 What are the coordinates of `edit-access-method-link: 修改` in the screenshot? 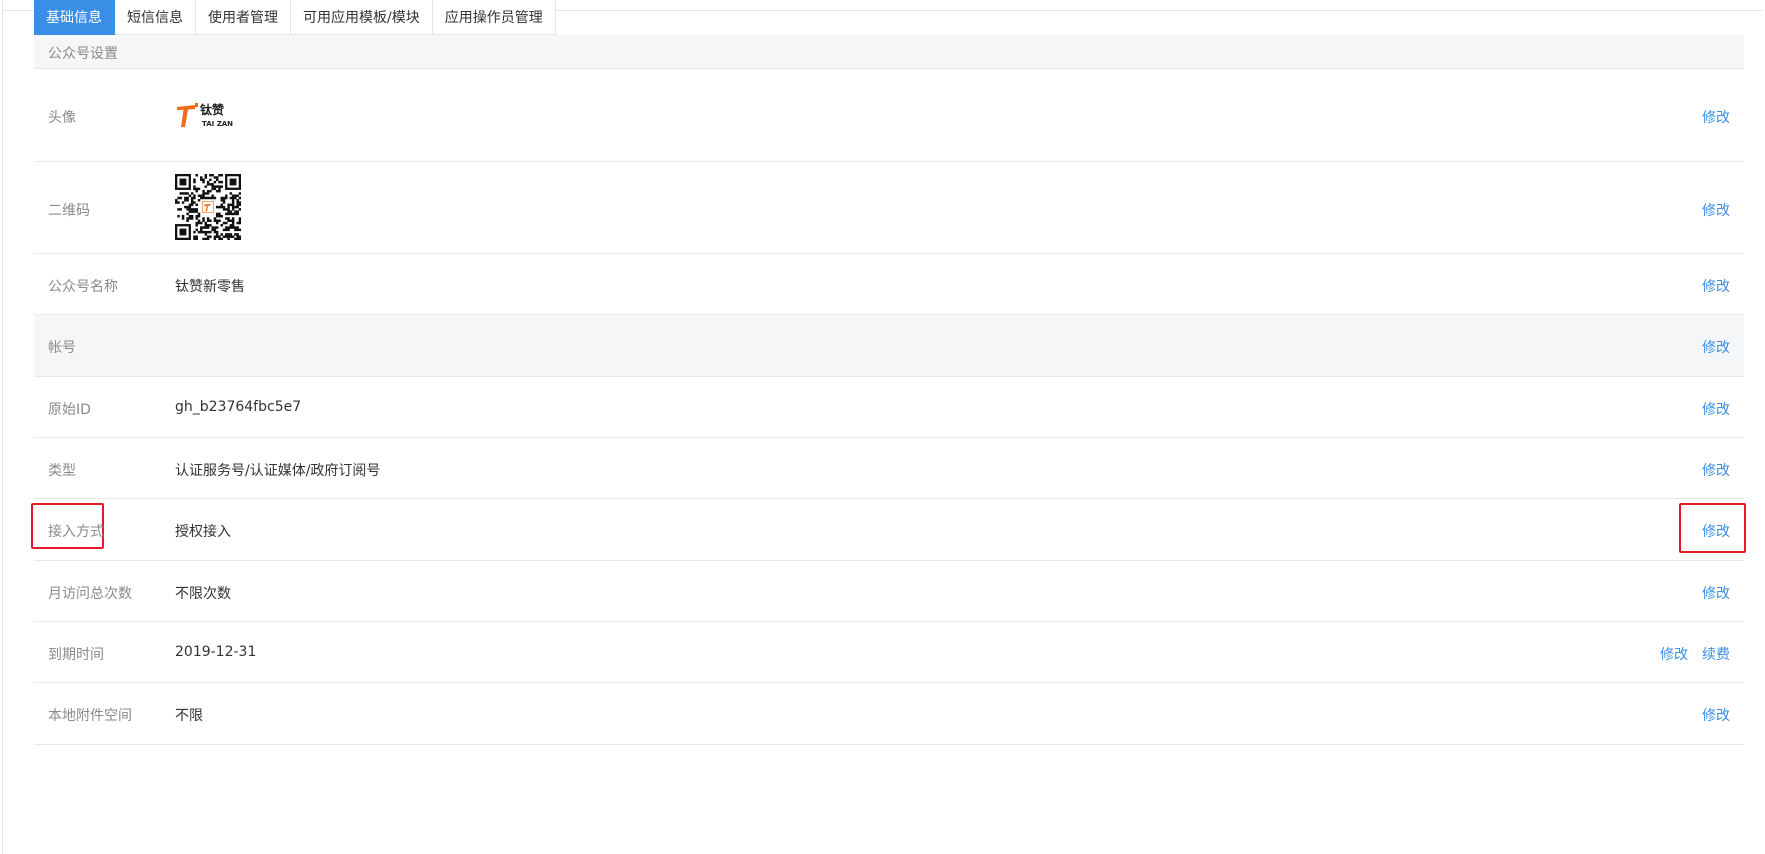 It's located at (1716, 531).